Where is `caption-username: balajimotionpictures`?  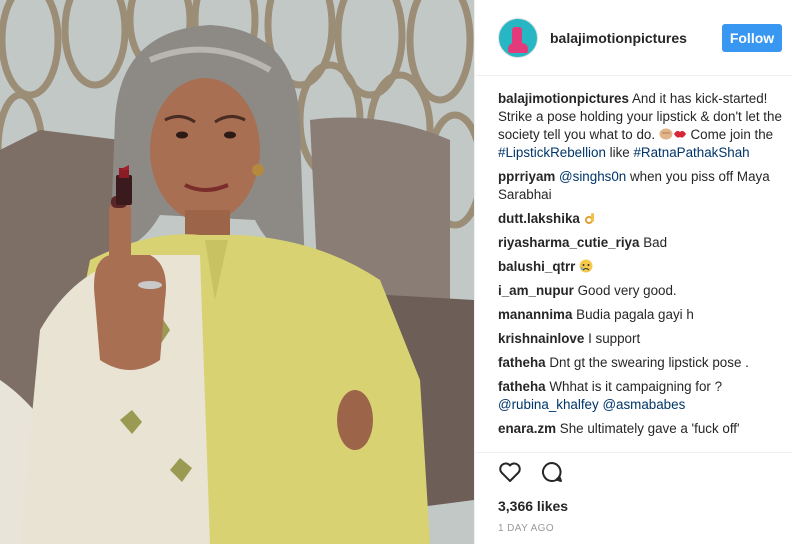 caption-username: balajimotionpictures is located at coordinates (563, 98).